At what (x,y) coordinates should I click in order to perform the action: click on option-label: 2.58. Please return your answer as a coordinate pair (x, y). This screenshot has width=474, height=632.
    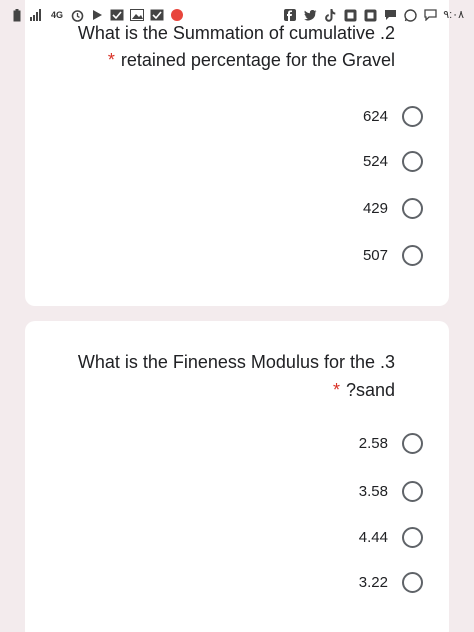
    Looking at the image, I should click on (373, 443).